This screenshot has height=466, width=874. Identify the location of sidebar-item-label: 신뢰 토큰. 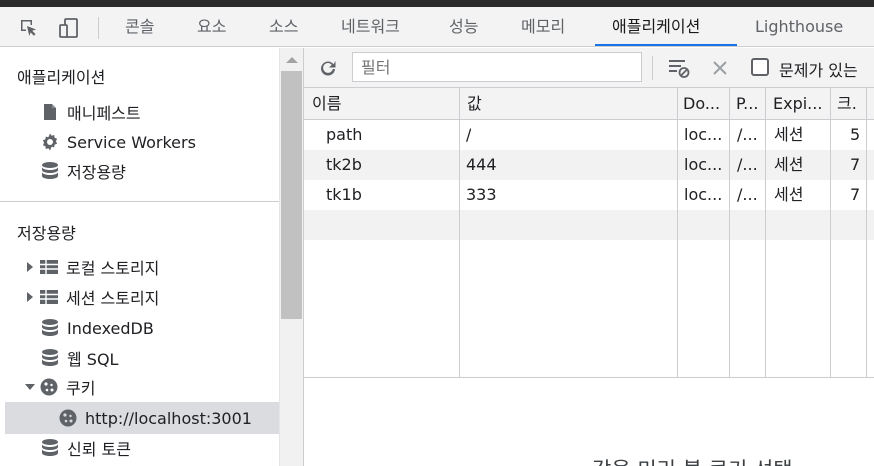
(99, 449).